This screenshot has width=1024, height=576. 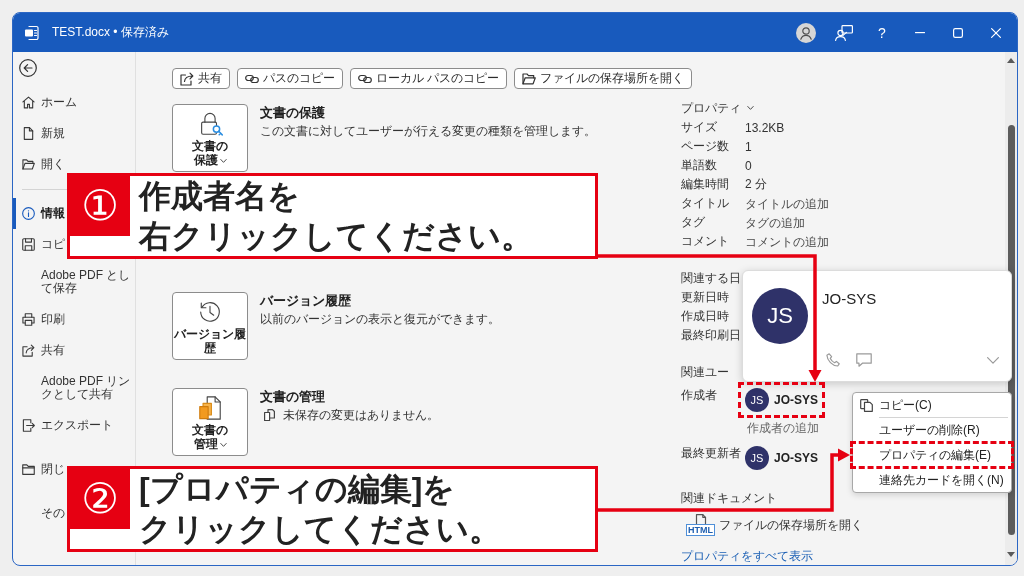 What do you see at coordinates (705, 184) in the screenshot?
I see `property-label: 編集時間` at bounding box center [705, 184].